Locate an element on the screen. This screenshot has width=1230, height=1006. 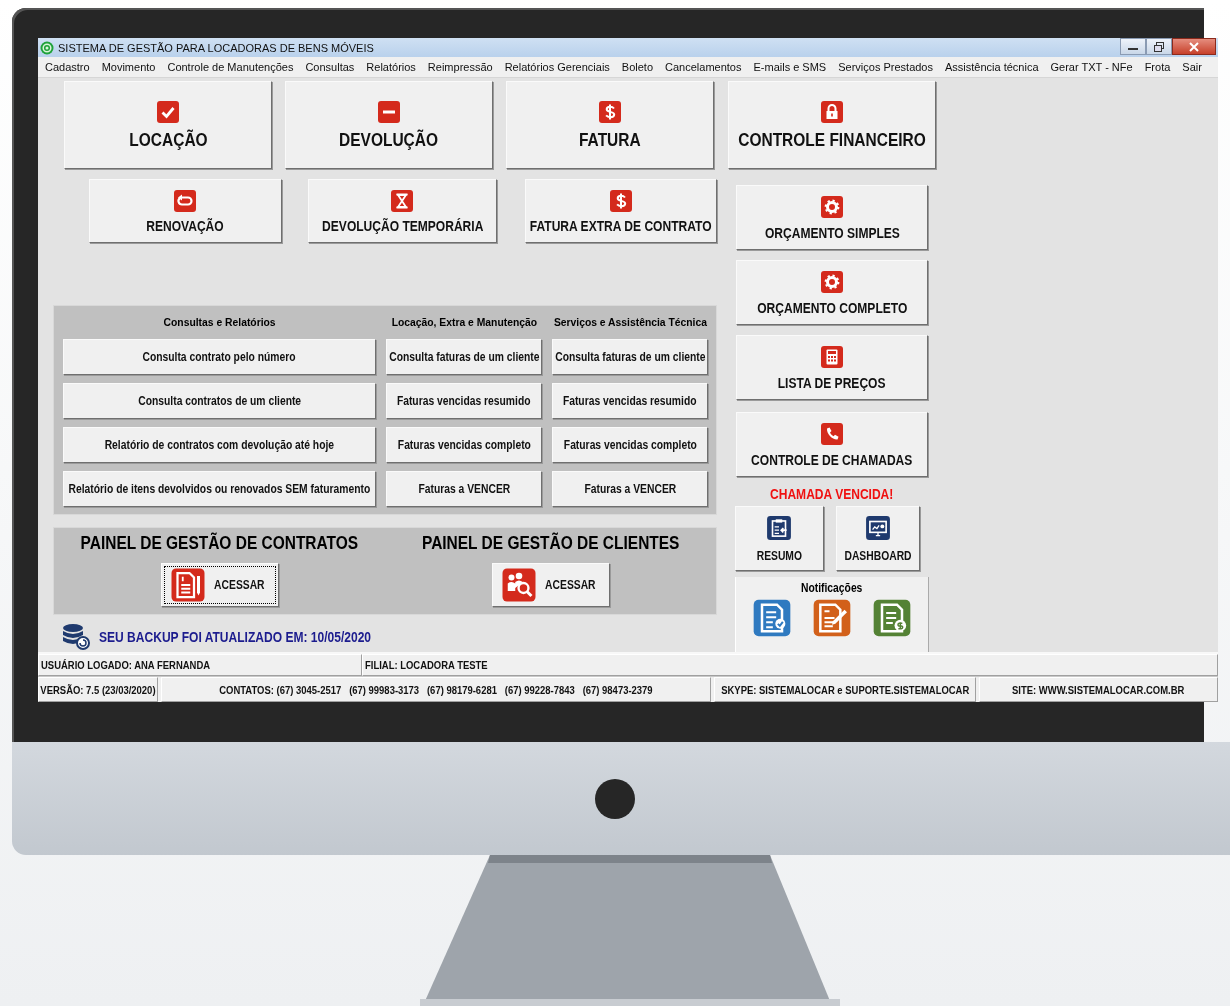
menu-item: Relatórios Gerenciais is located at coordinates (557, 67).